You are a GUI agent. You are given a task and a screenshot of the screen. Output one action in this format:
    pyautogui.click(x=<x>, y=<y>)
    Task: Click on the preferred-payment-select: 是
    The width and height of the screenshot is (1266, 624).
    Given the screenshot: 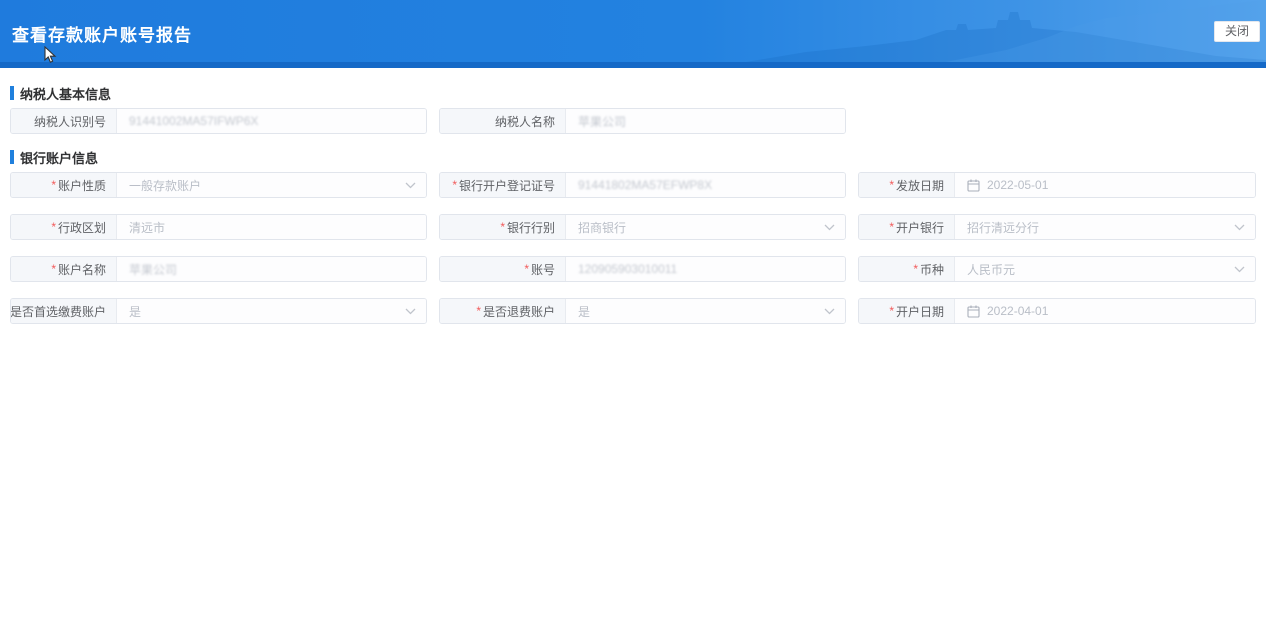 What is the action you would take?
    pyautogui.click(x=271, y=311)
    